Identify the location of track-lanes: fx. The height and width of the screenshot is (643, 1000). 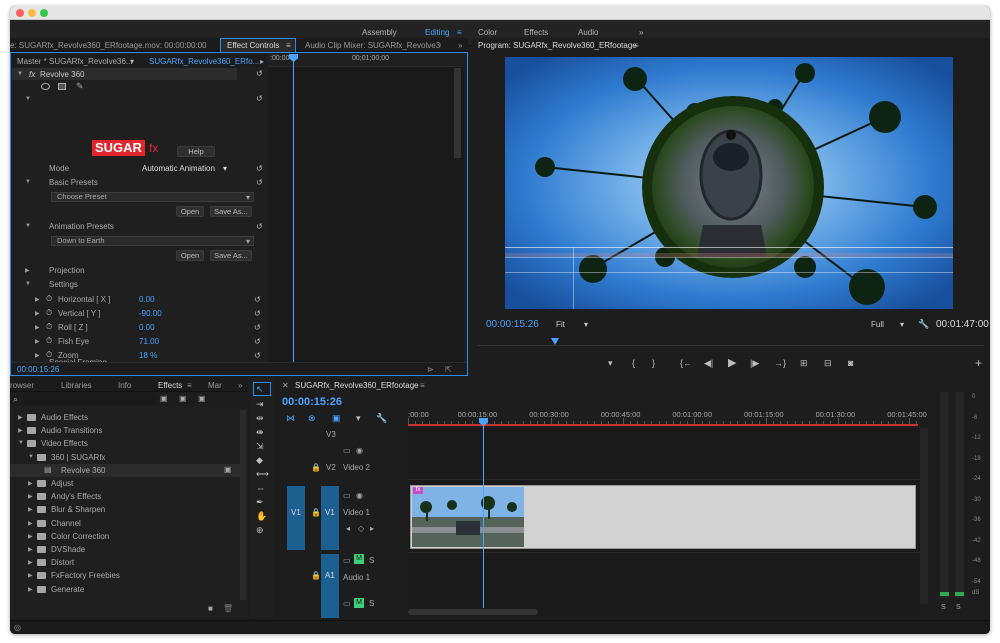
(664, 518).